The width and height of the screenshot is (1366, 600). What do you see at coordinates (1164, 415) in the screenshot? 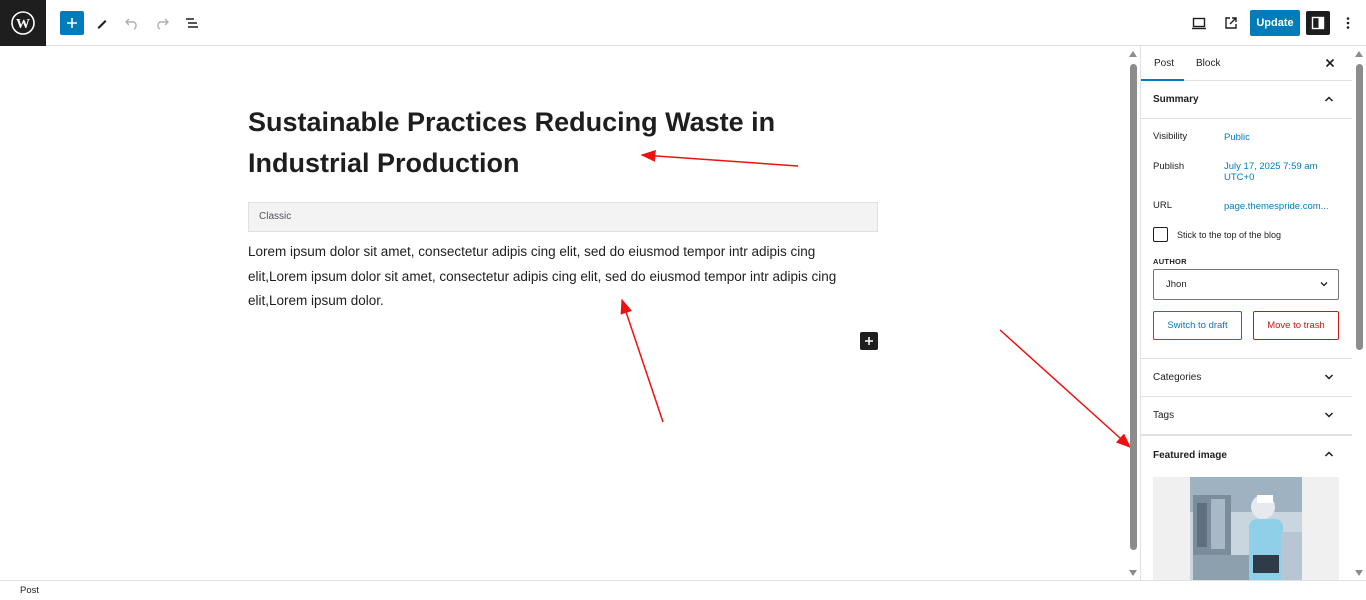
I see `tags-heading: Tags` at bounding box center [1164, 415].